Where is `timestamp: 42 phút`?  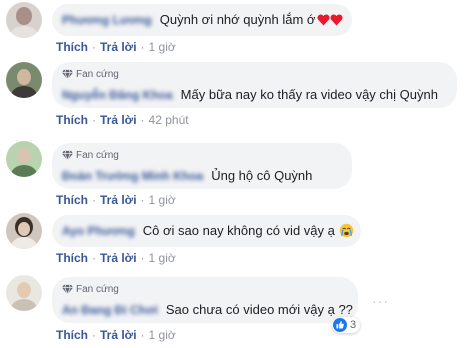 timestamp: 42 phút is located at coordinates (169, 120).